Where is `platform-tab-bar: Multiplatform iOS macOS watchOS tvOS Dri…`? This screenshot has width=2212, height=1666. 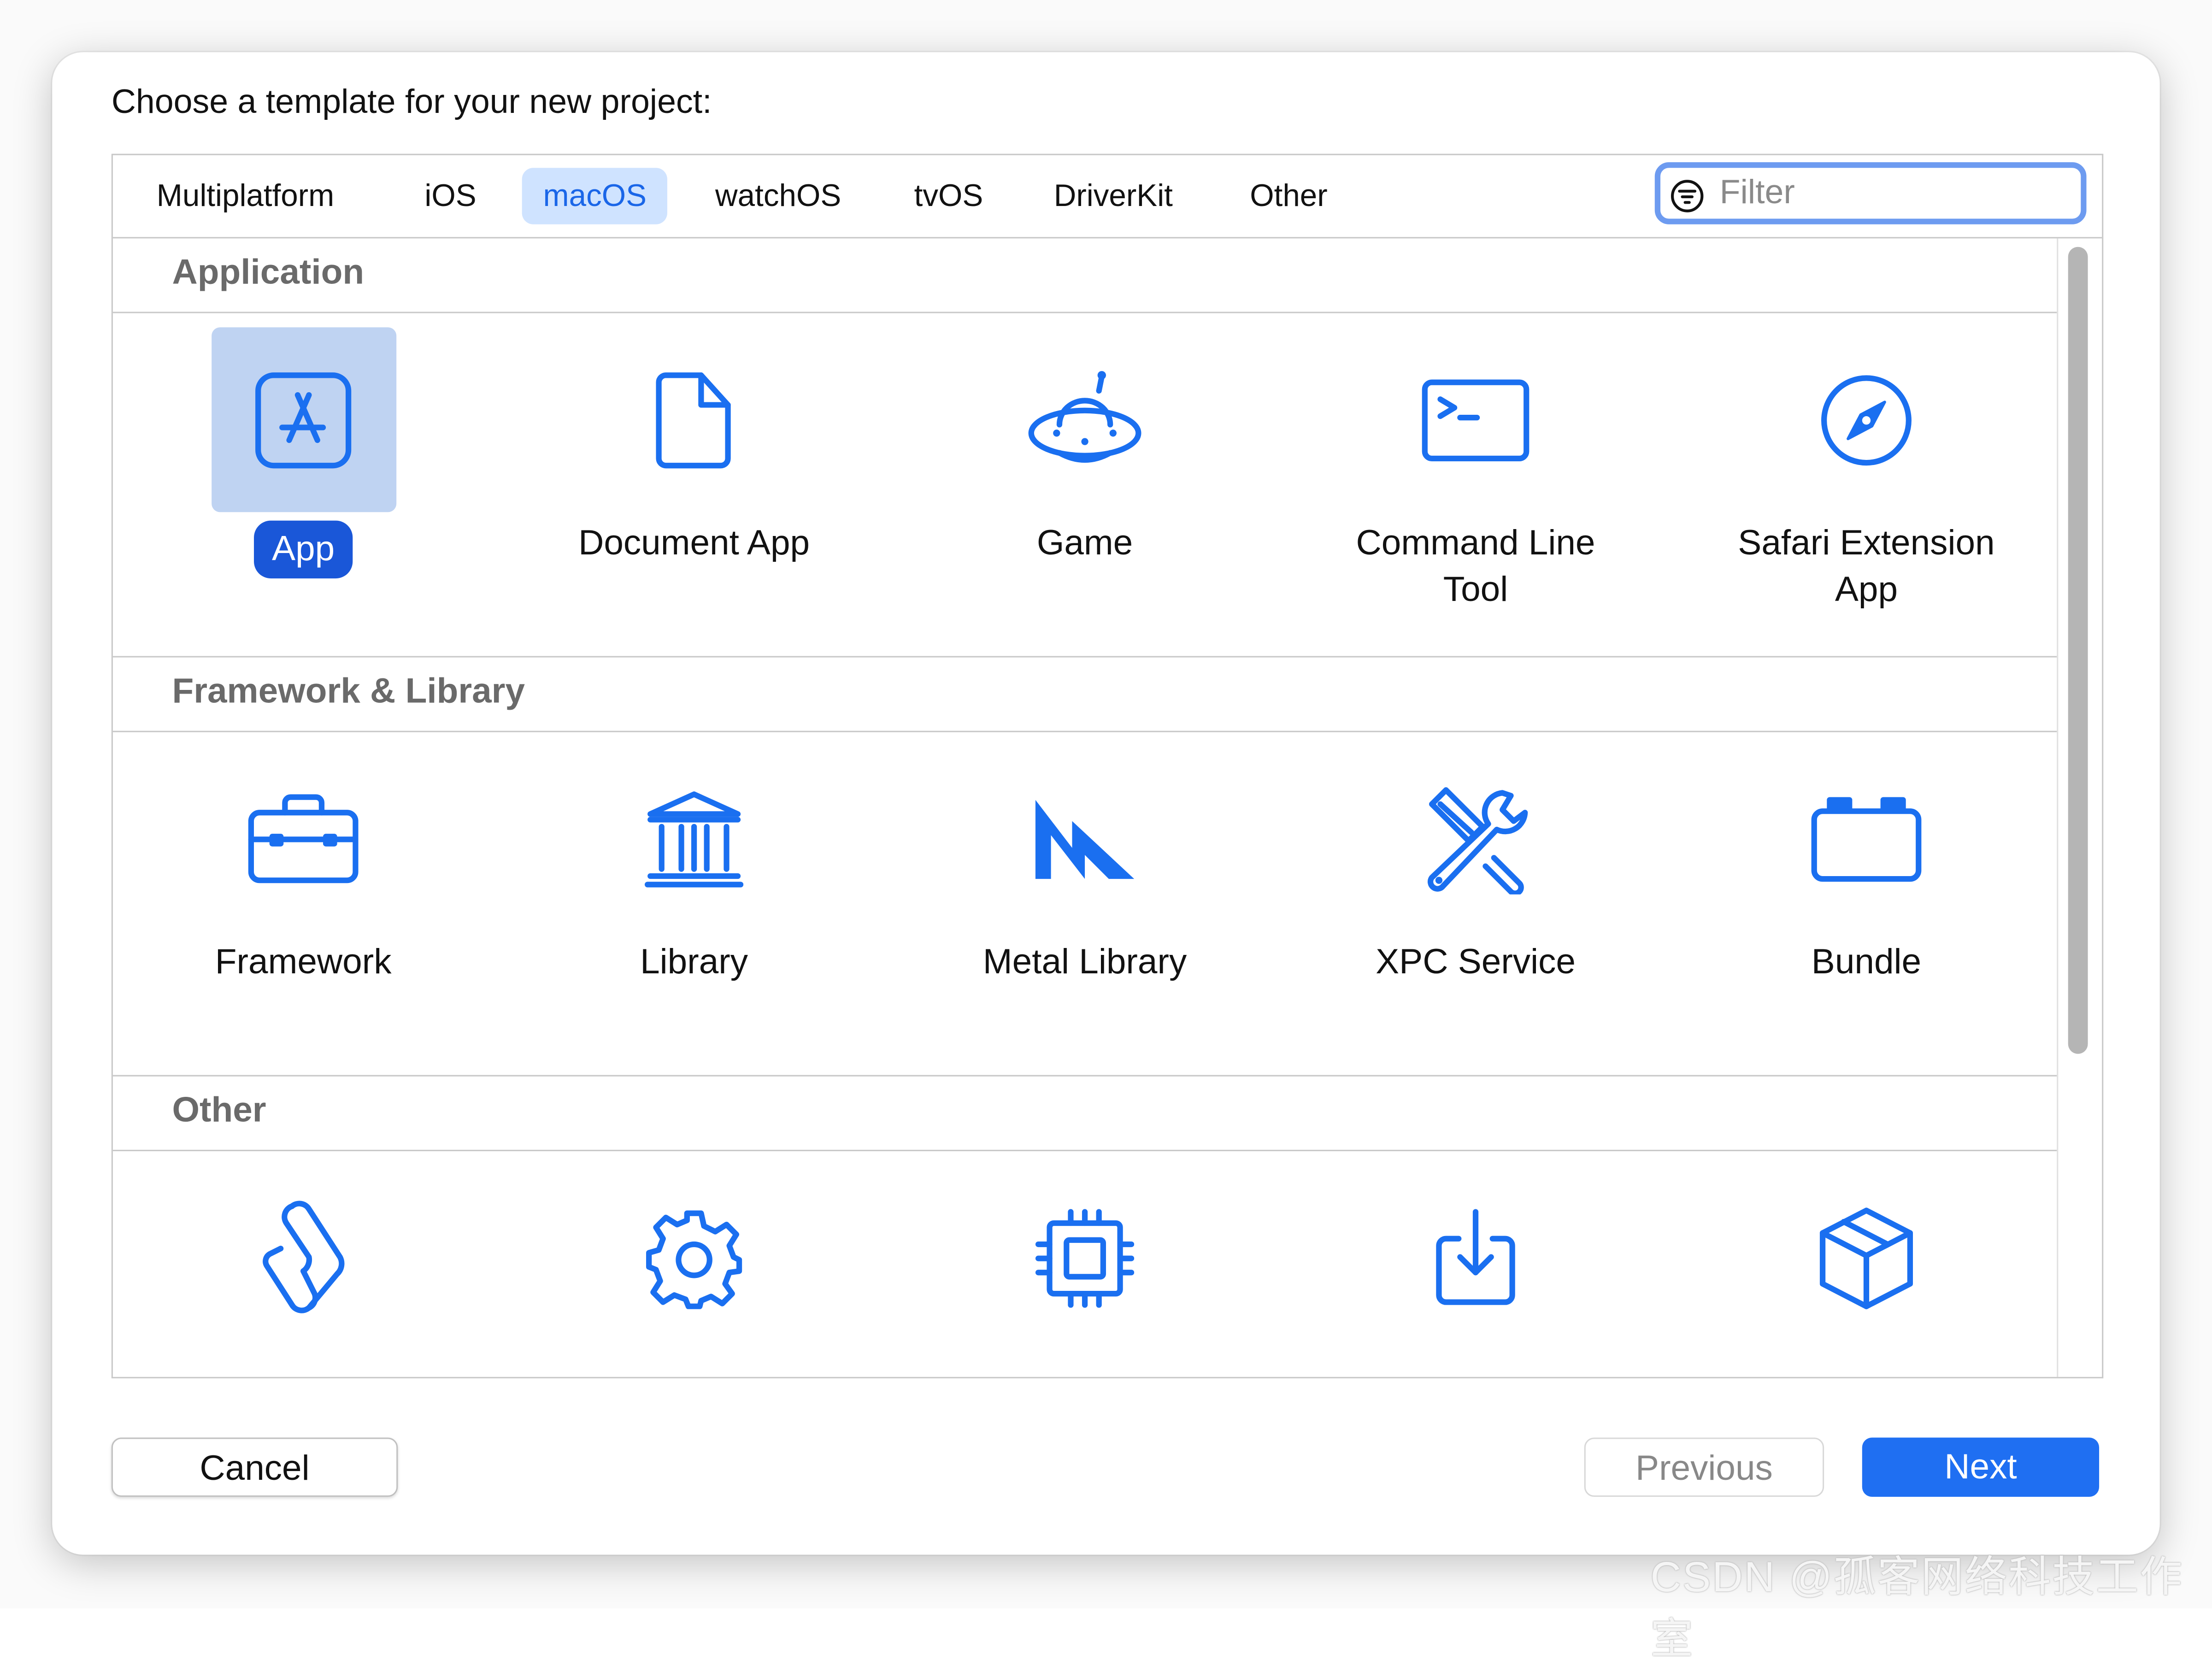
platform-tab-bar: Multiplatform iOS macOS watchOS tvOS Dri… is located at coordinates (1107, 197).